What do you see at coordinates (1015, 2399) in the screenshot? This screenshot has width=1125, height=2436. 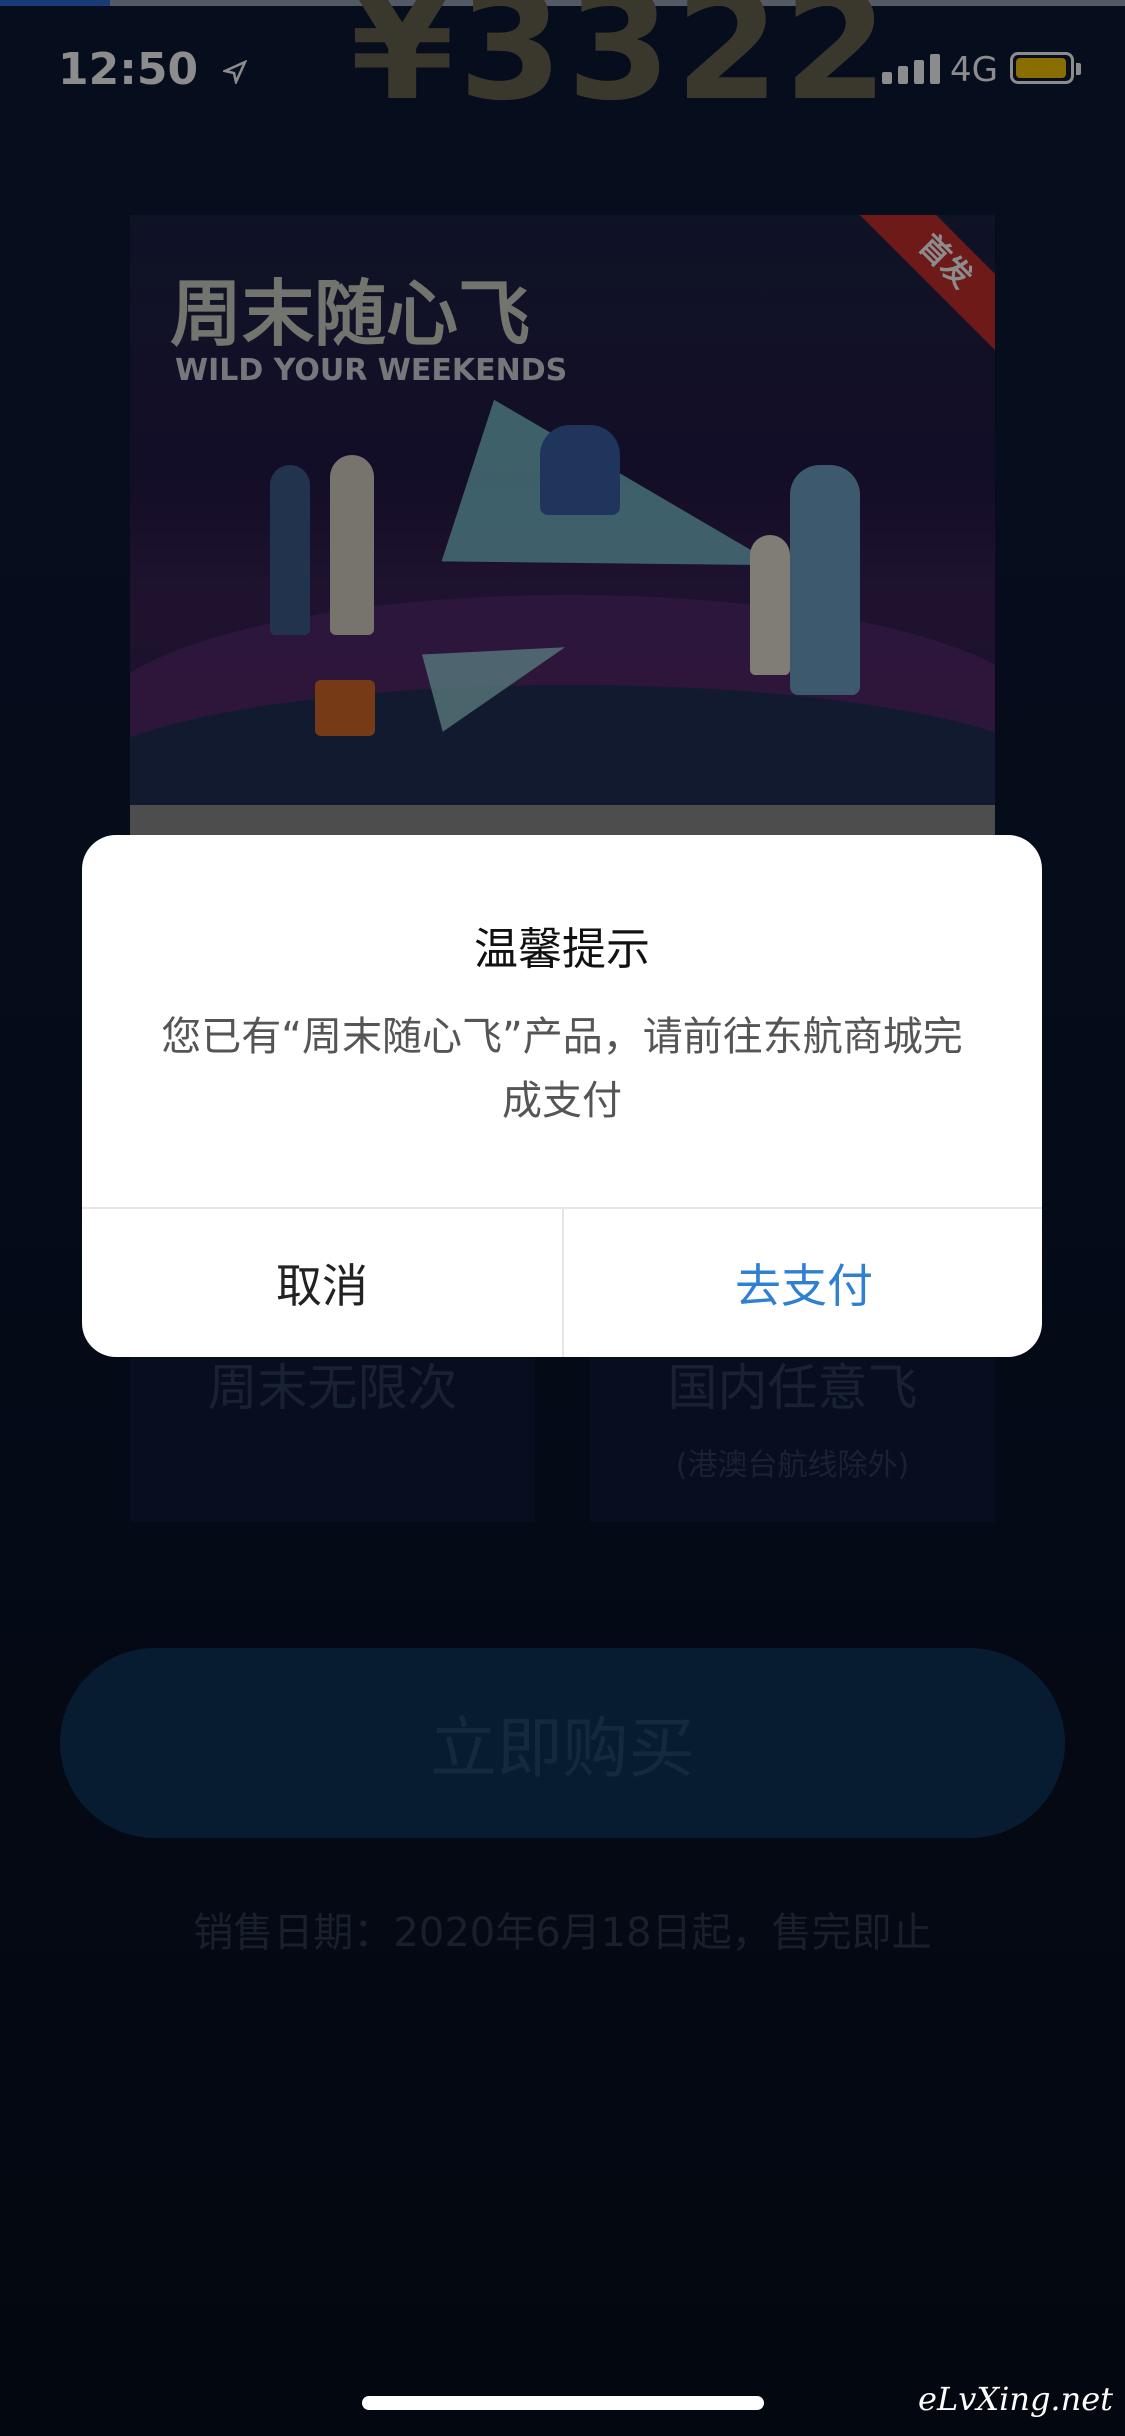 I see `watermark-text: eLvXing.net` at bounding box center [1015, 2399].